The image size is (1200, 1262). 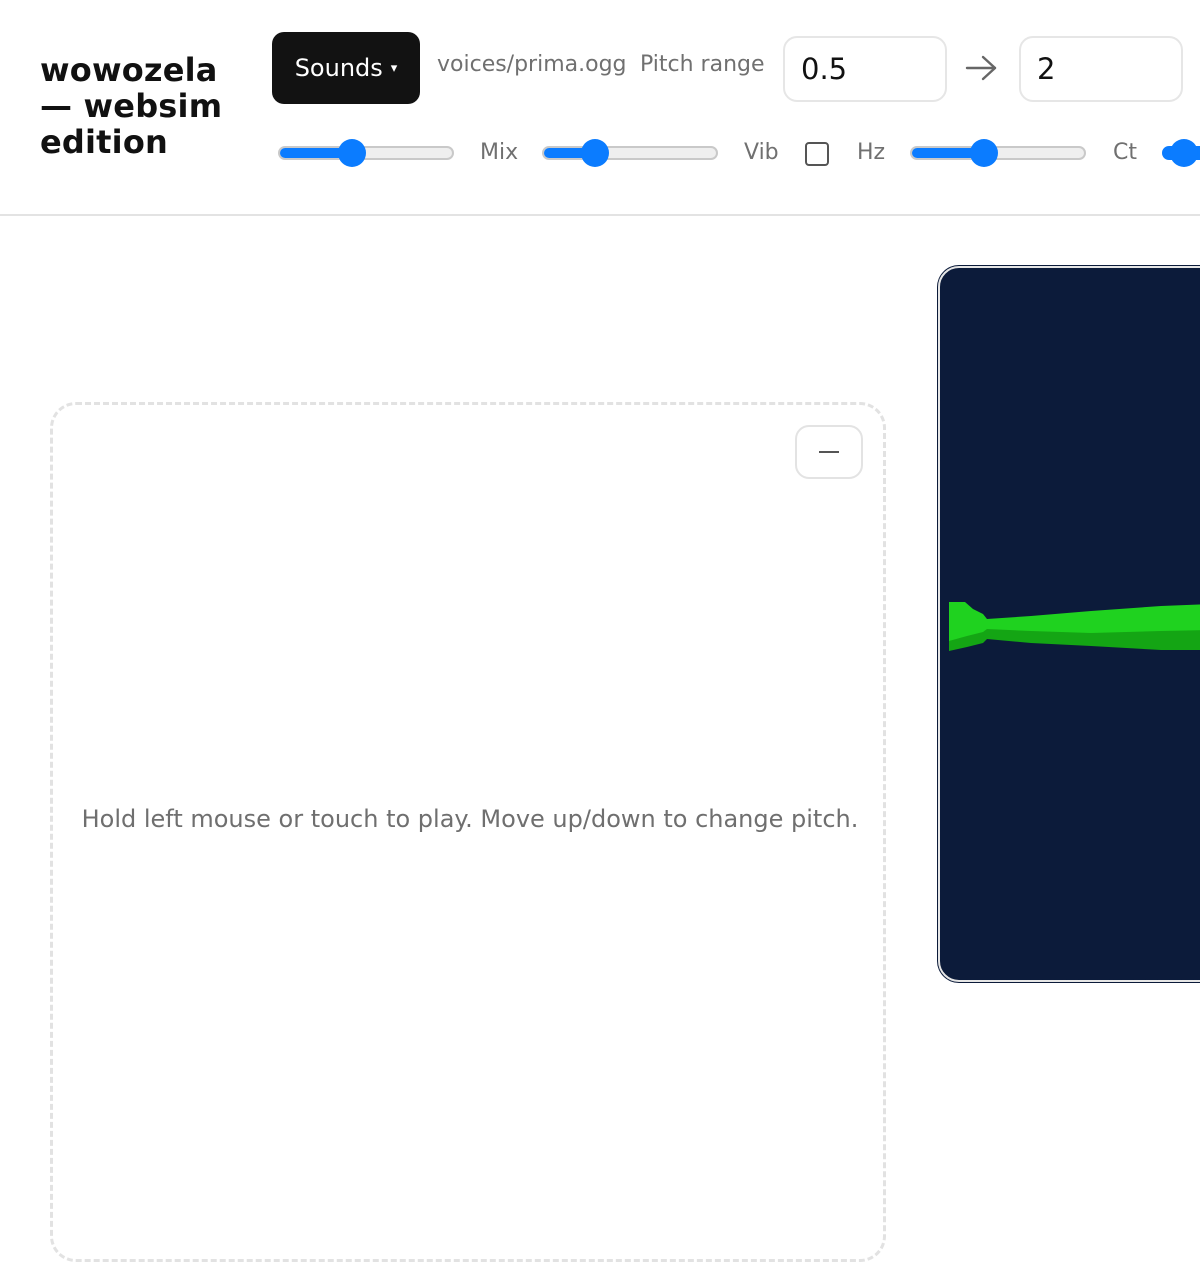 What do you see at coordinates (532, 64) in the screenshot?
I see `current-voice-file: voices/prima.ogg` at bounding box center [532, 64].